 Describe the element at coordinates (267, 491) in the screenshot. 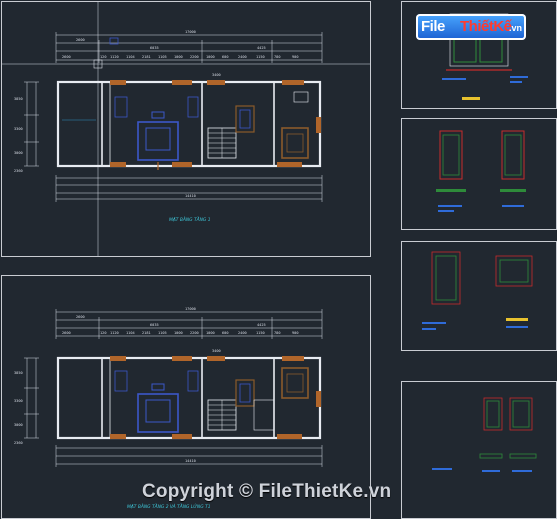

I see `copyright-watermark: Copyright © FileThietKe.vn` at that location.